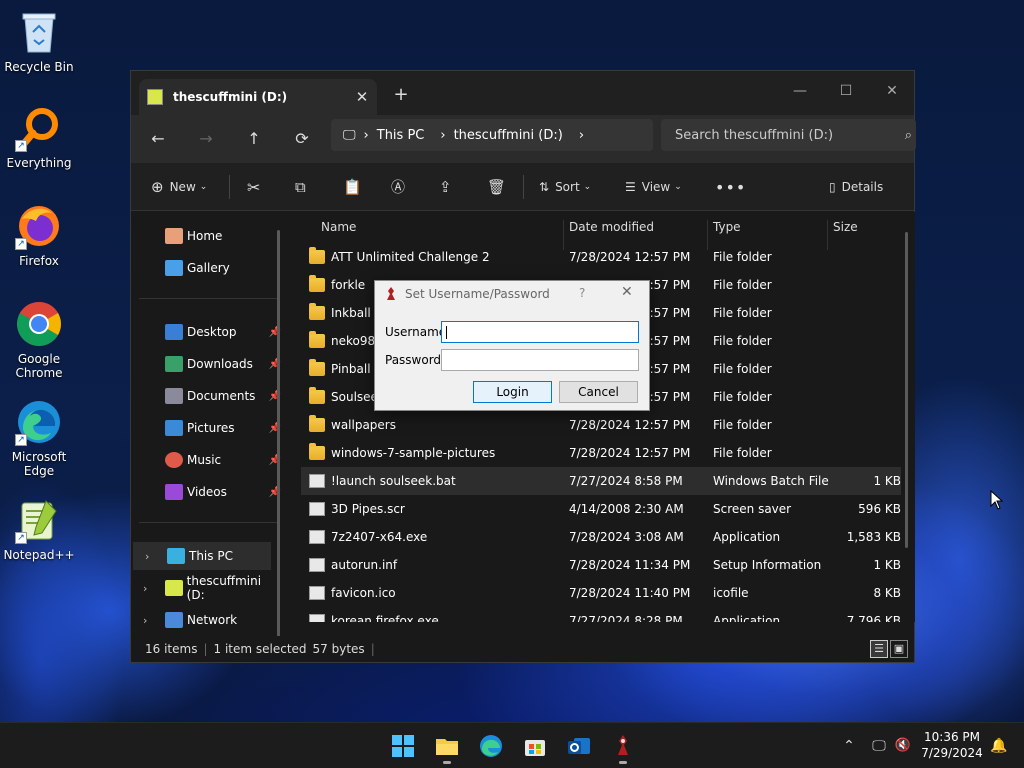 The image size is (1024, 768). Describe the element at coordinates (39, 438) in the screenshot. I see `desktop-icon-edge: ↗ Microsoft Edge` at that location.